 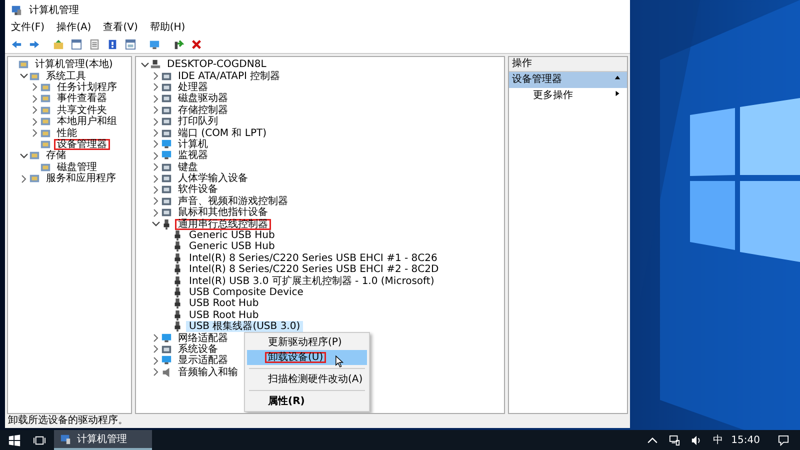 I want to click on console-tree-icon, so click(x=76, y=44).